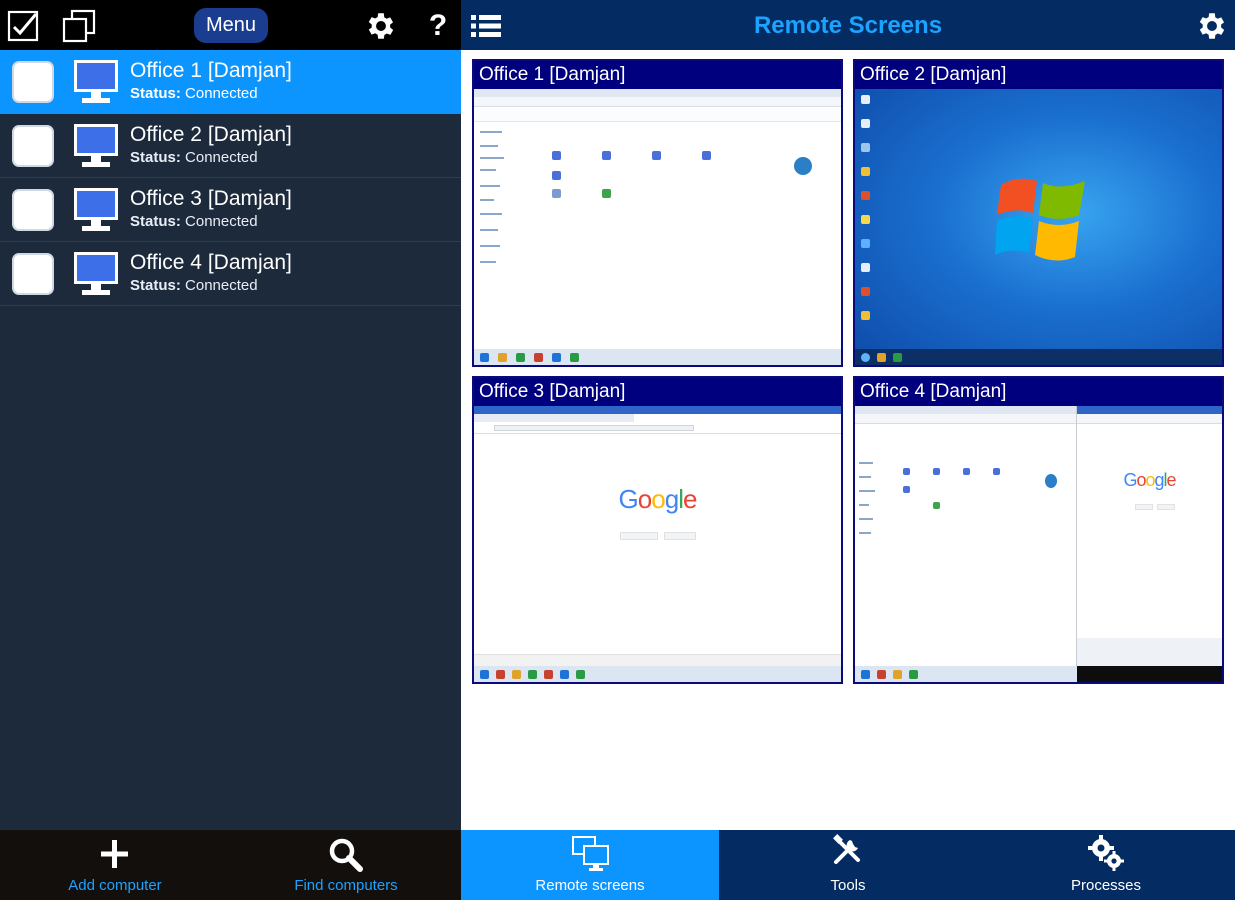 The image size is (1235, 900). I want to click on computer-row-office-3: Office 3 [Damjan] Status: Connected, so click(230, 210).